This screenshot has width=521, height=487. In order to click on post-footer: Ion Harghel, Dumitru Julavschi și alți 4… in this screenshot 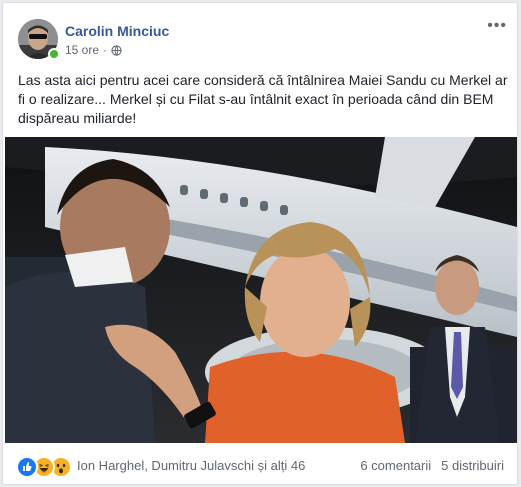, I will do `click(260, 463)`.